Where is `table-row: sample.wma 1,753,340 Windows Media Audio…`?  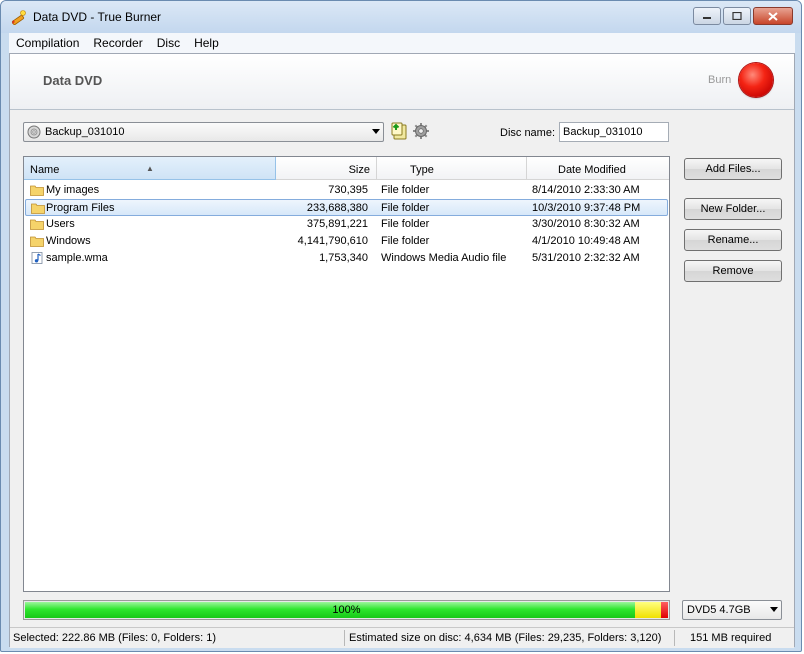 table-row: sample.wma 1,753,340 Windows Media Audio… is located at coordinates (346, 258).